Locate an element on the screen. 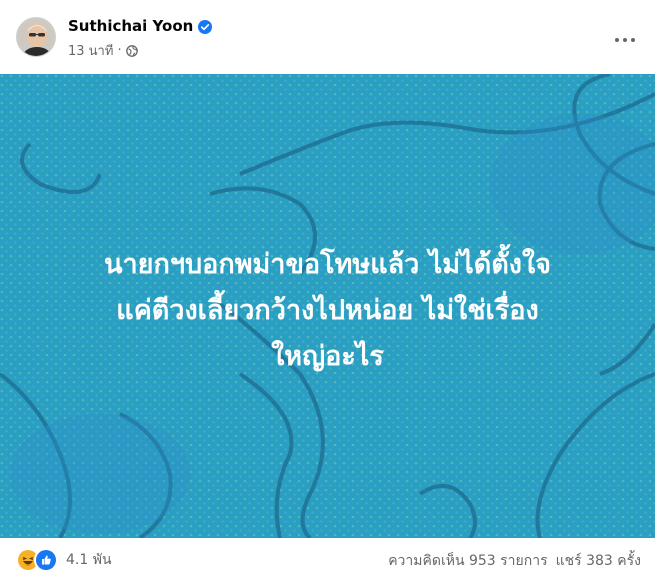 The height and width of the screenshot is (580, 655). globe-icon is located at coordinates (131, 50).